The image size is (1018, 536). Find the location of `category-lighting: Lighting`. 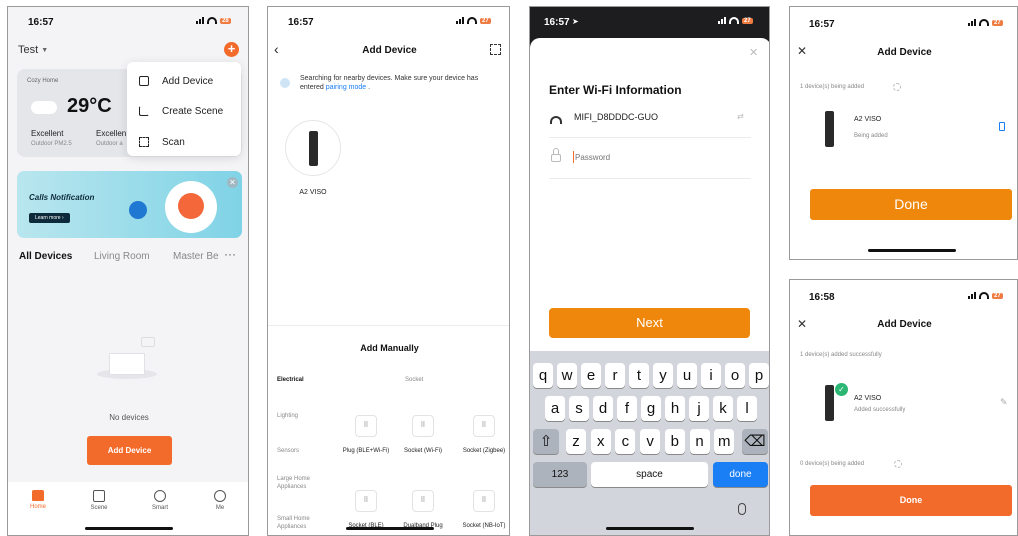

category-lighting: Lighting is located at coordinates (287, 416).